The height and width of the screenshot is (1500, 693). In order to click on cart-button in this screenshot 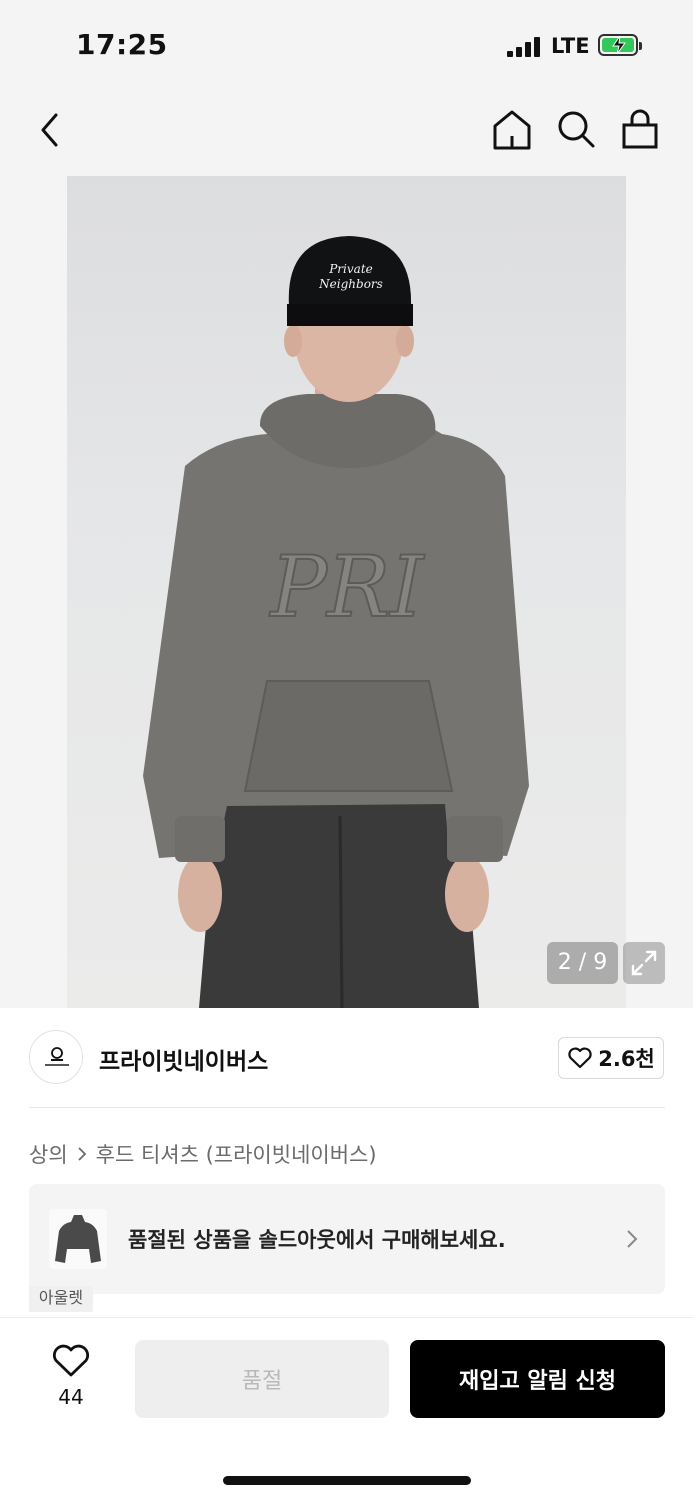, I will do `click(640, 130)`.